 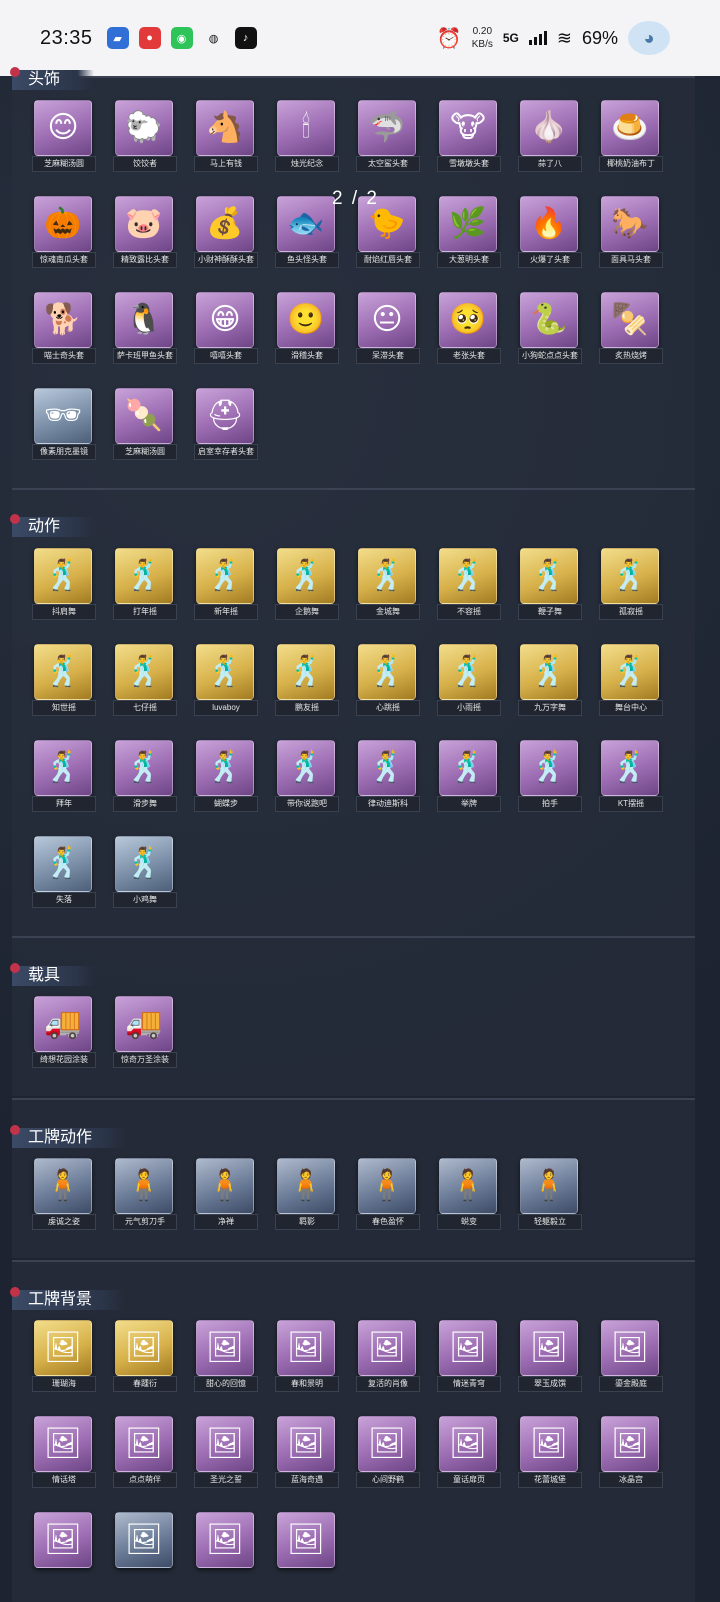 I want to click on badge-backgrounds-item: 🖼 蓝海奇遇, so click(x=307, y=1453).